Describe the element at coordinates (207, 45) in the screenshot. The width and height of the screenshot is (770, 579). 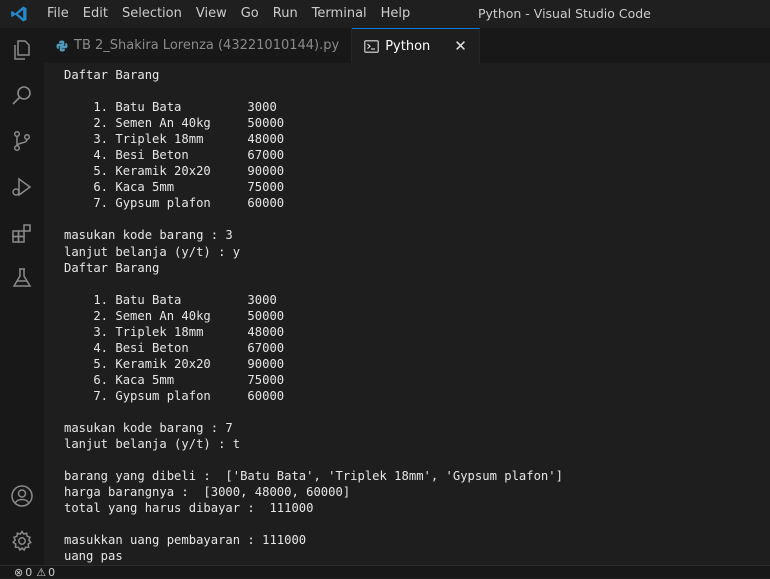
I see `tab-label: TB 2_Shakira Lorenza (43221010144).py` at that location.